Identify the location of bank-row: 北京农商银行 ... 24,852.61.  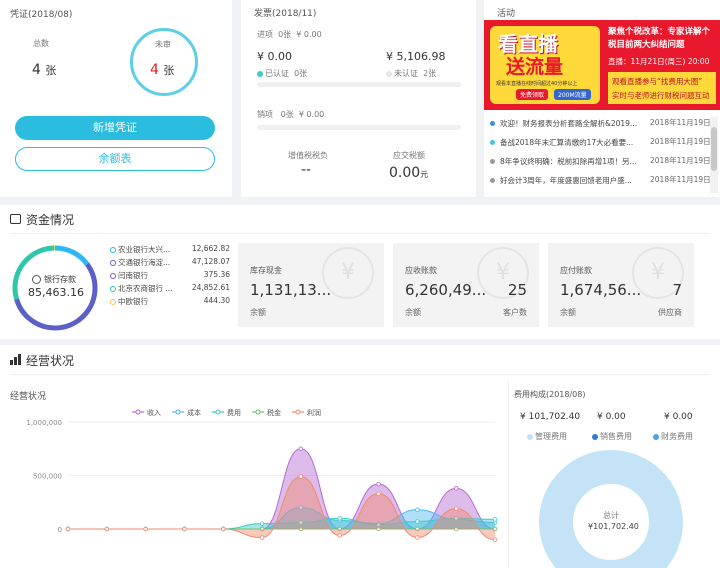
(170, 288).